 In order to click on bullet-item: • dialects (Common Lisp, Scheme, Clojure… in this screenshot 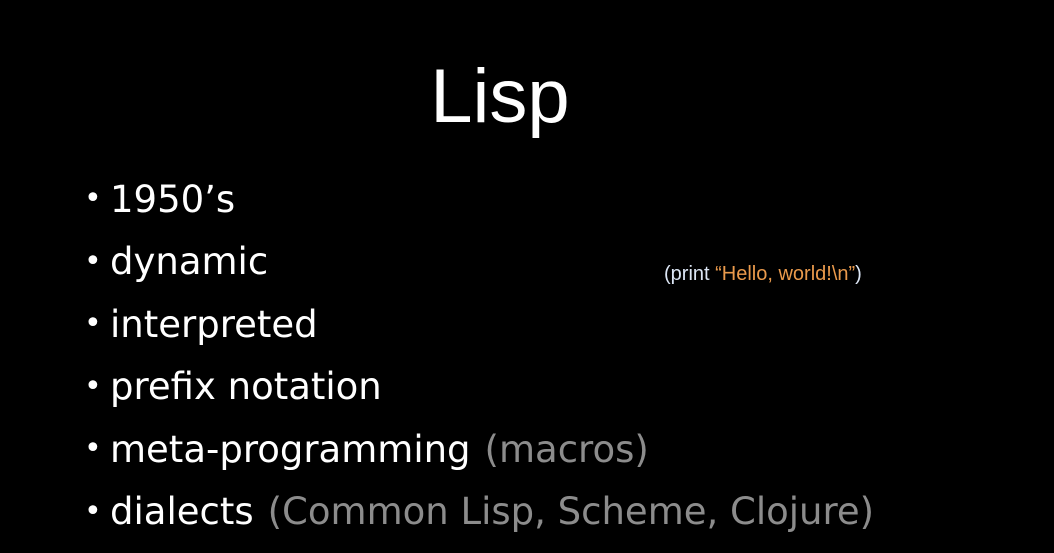, I will do `click(479, 512)`.